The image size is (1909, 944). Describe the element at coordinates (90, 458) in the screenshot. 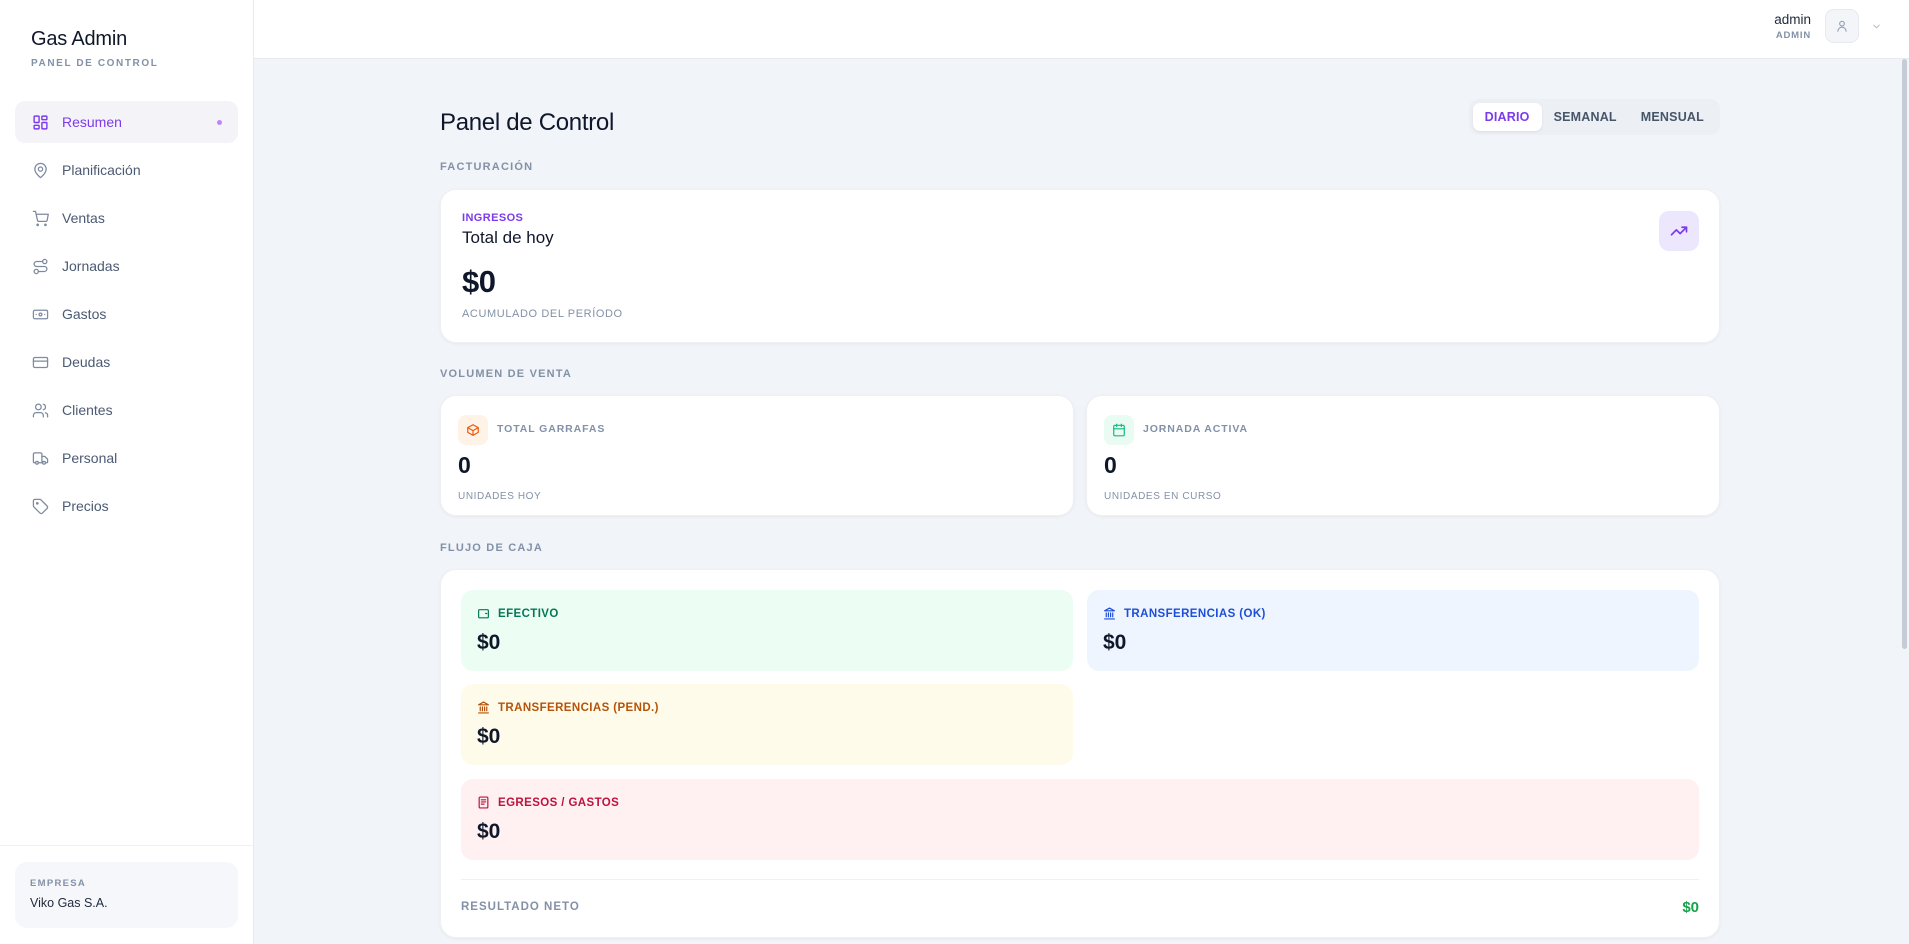

I see `sidebar-item-label: Personal` at that location.